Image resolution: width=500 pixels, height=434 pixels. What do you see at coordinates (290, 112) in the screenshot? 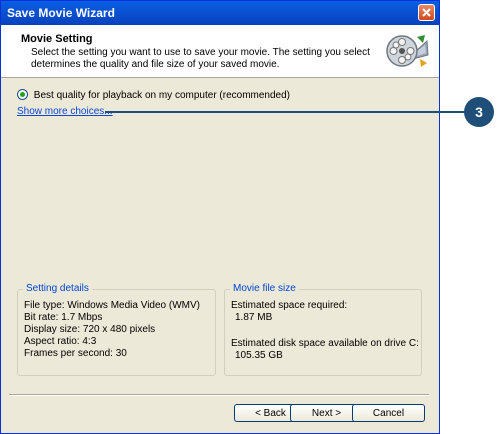
I see `callout-line` at bounding box center [290, 112].